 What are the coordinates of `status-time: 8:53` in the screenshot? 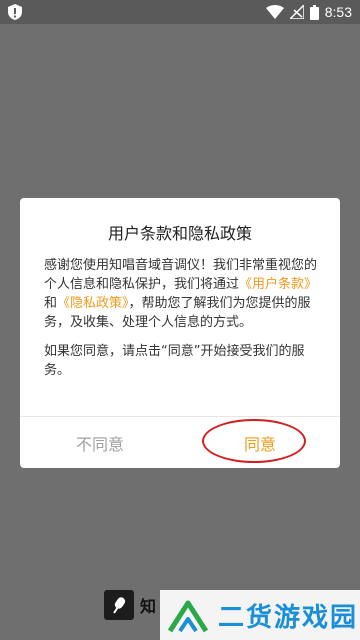 It's located at (338, 12).